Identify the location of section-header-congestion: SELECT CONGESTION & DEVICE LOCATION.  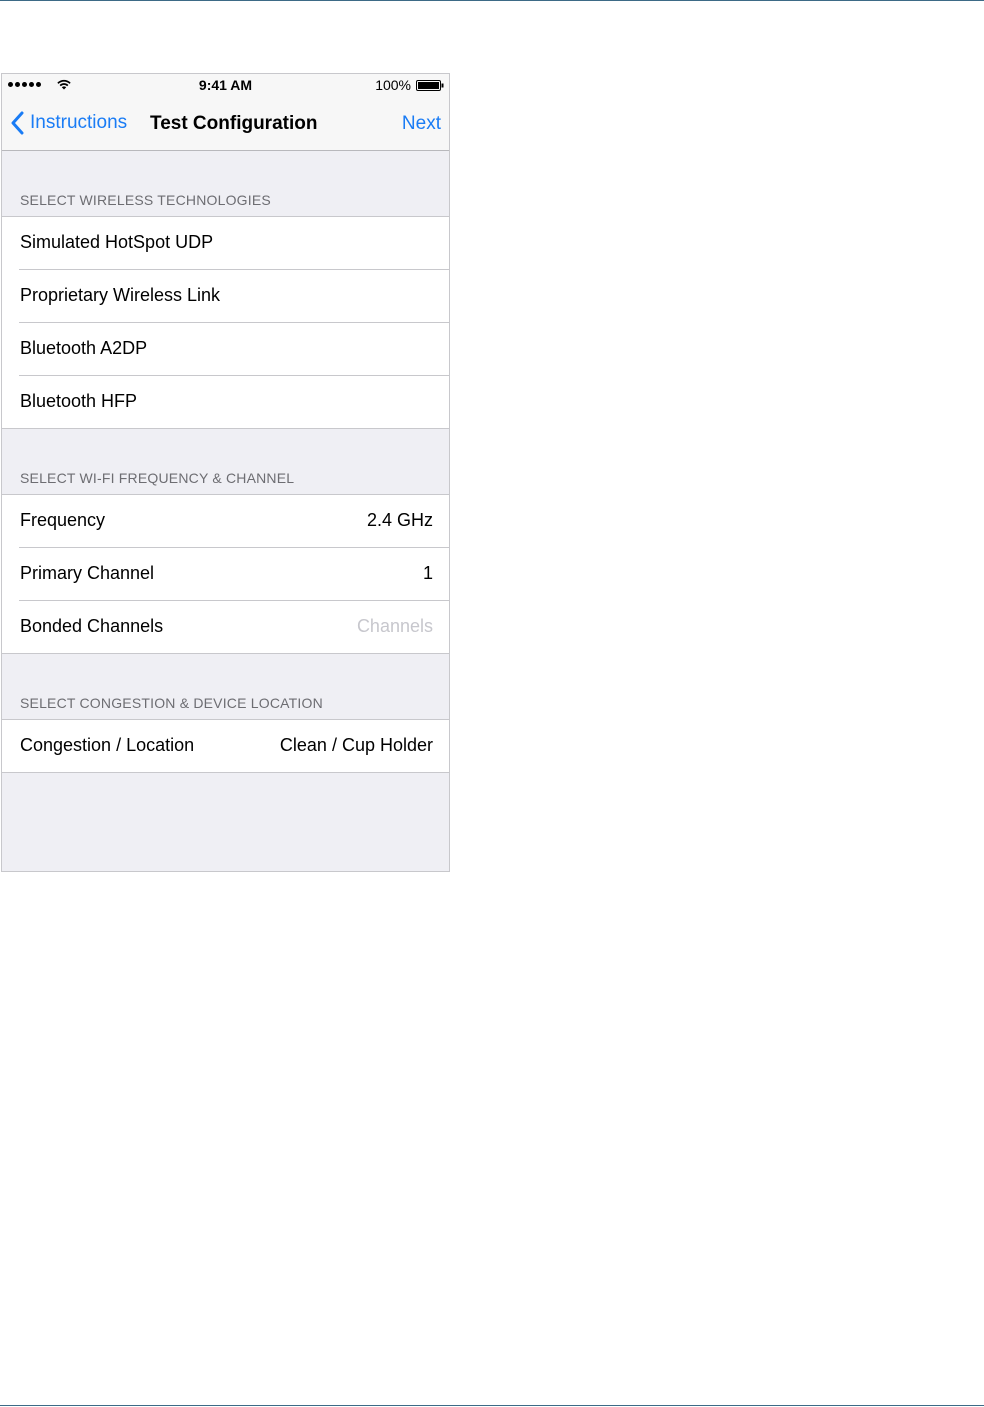
(225, 686).